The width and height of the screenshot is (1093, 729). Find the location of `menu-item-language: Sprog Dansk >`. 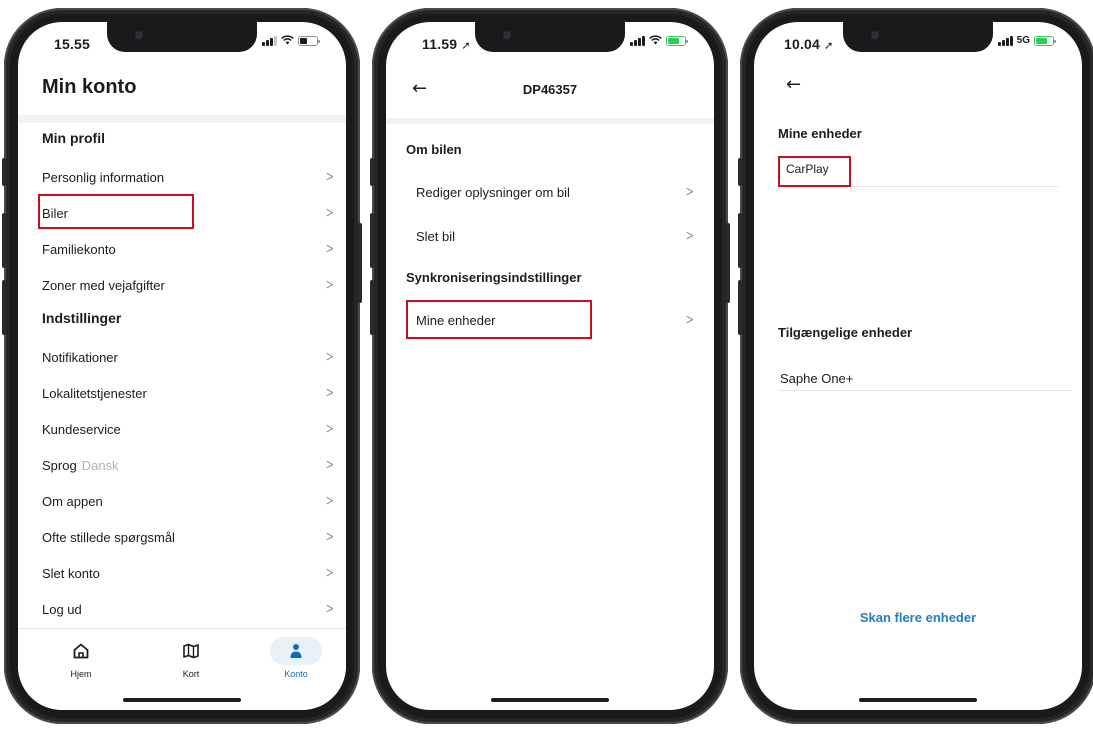

menu-item-language: Sprog Dansk > is located at coordinates (189, 465).